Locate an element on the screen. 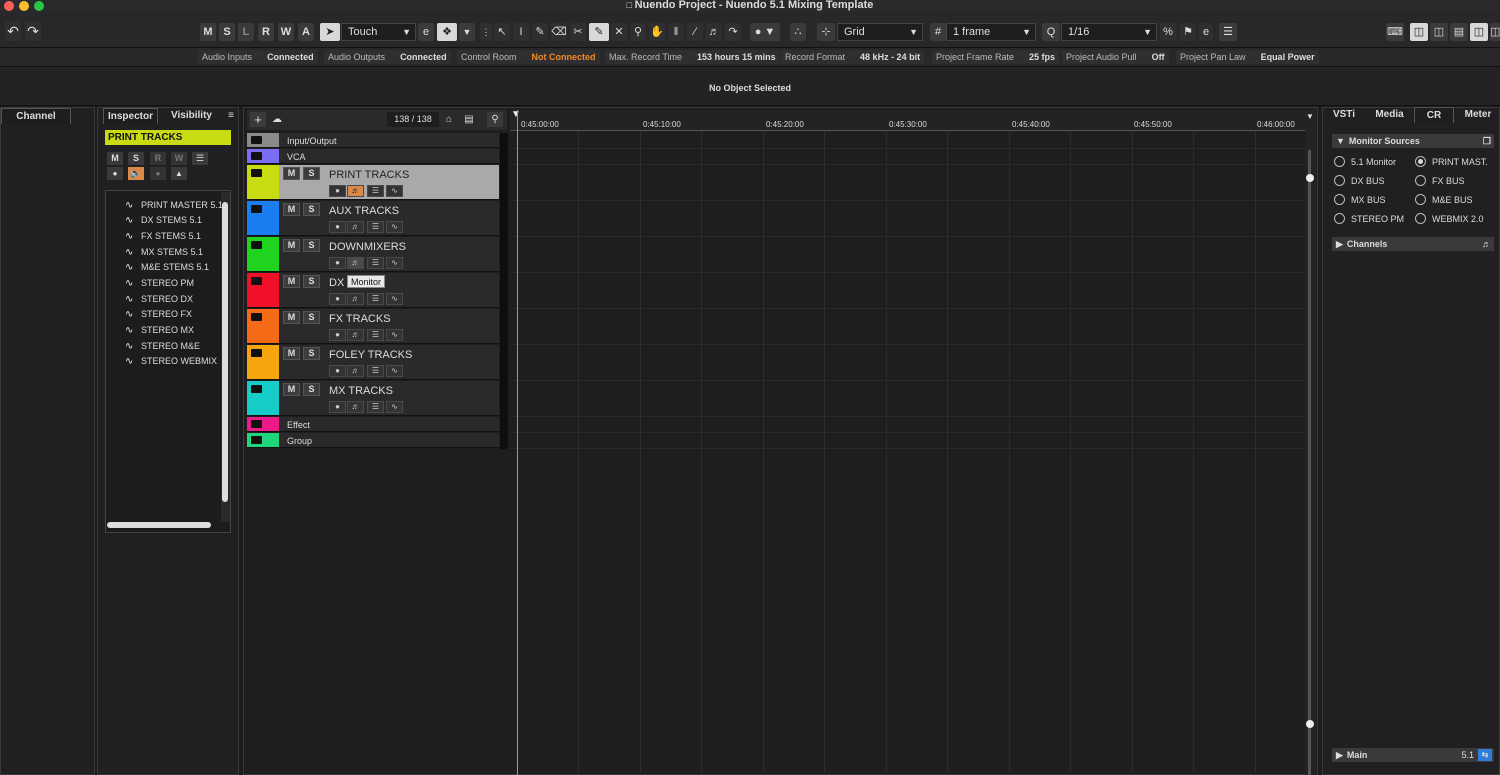 This screenshot has height=775, width=1500. scrollbar-thumb is located at coordinates (225, 352).